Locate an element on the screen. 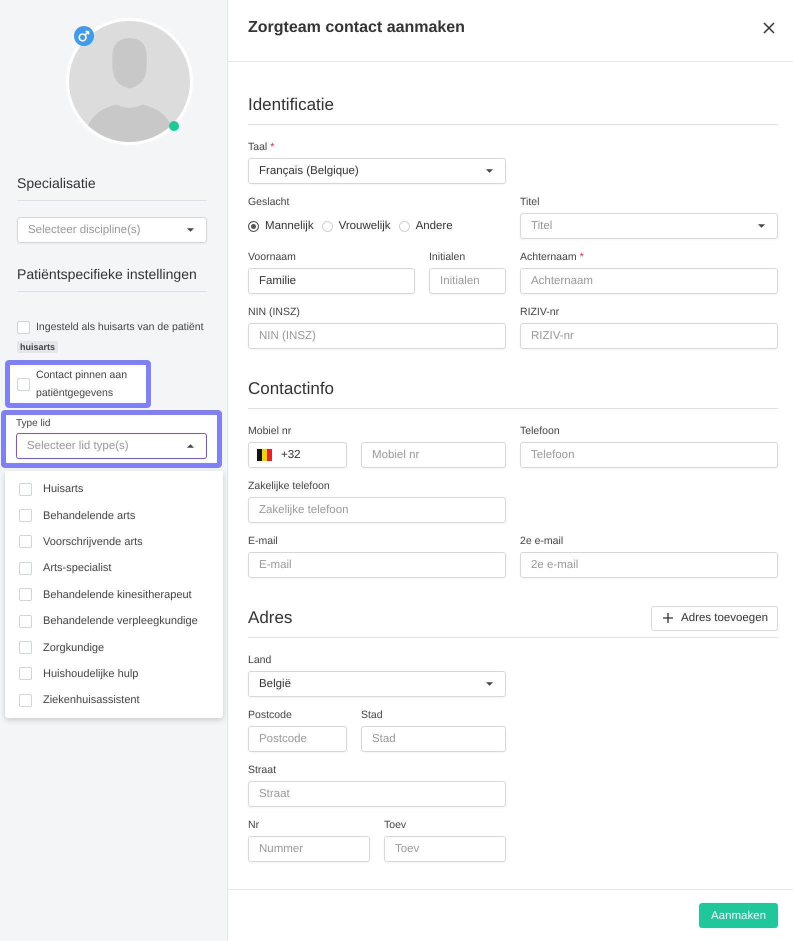 This screenshot has width=793, height=941. radio-label: Mannelijk is located at coordinates (289, 226).